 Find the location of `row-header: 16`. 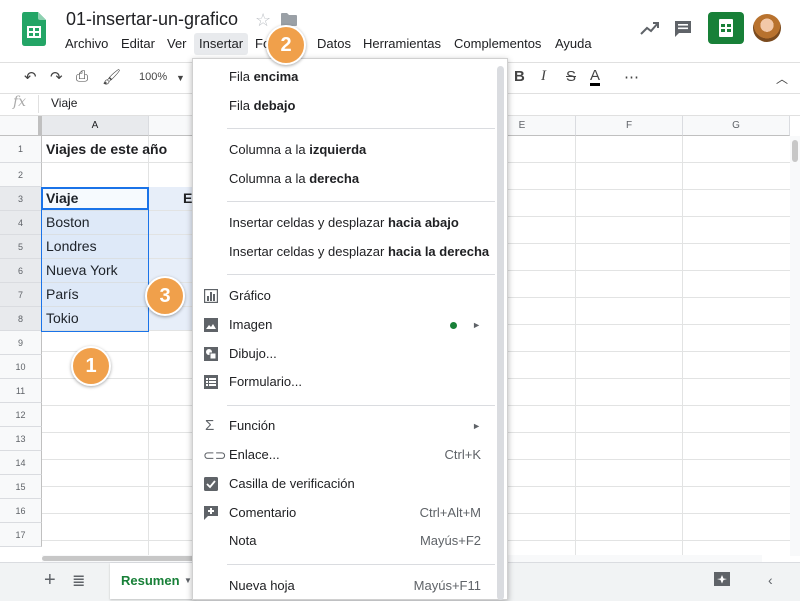

row-header: 16 is located at coordinates (21, 511).